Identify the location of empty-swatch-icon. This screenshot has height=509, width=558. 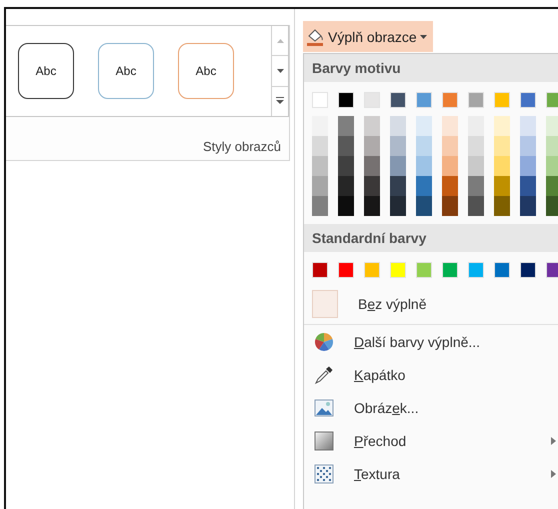
(325, 304).